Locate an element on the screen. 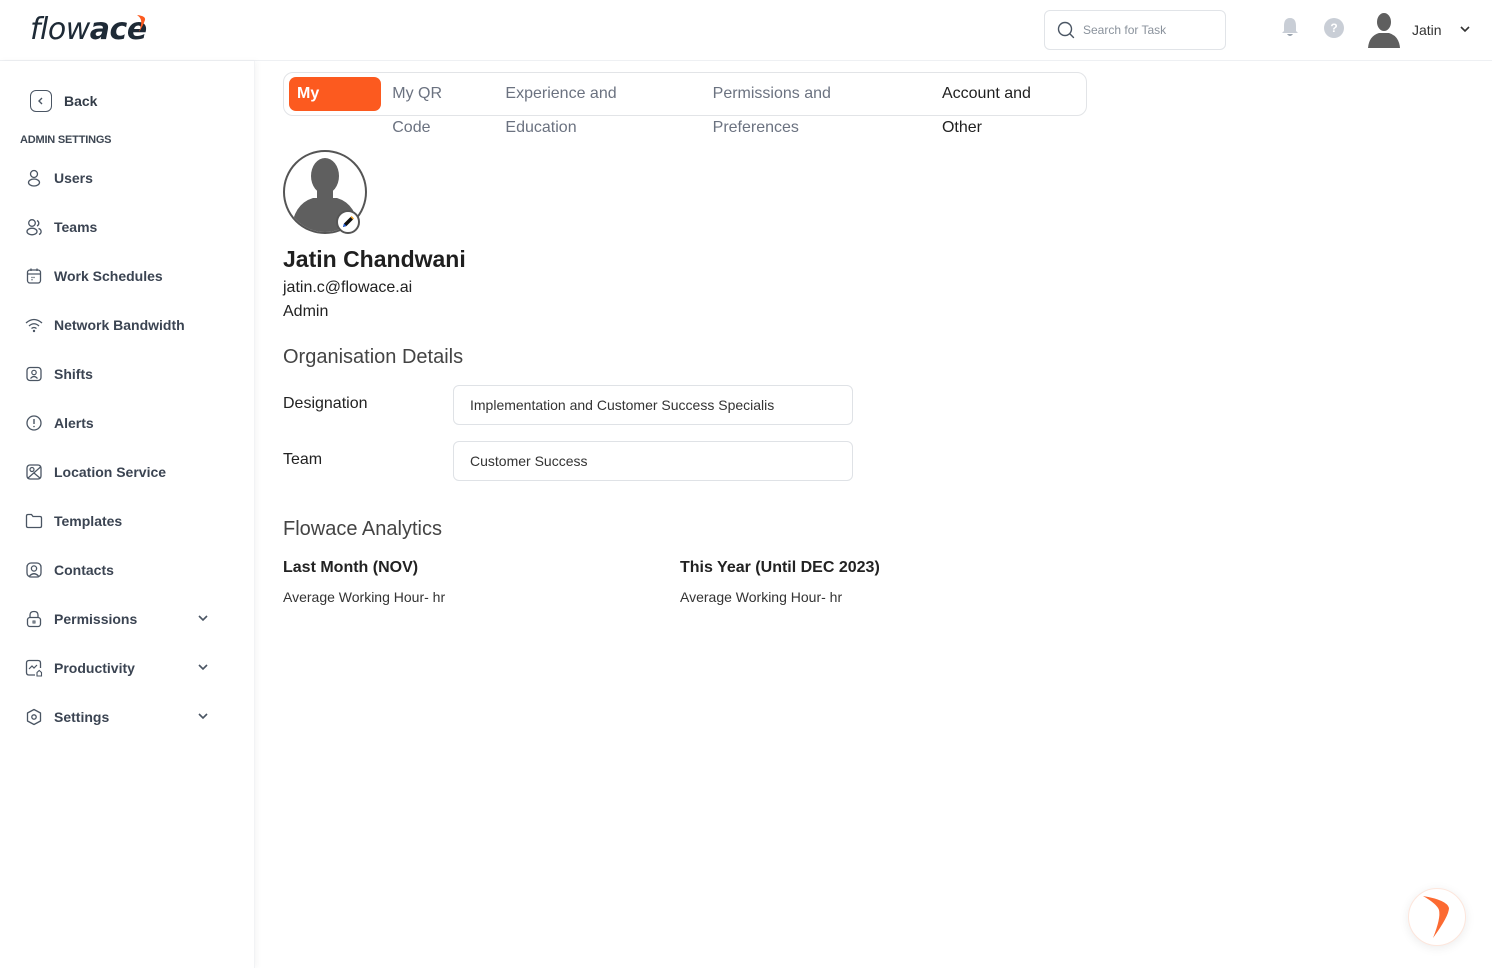 The width and height of the screenshot is (1492, 968). contact-icon is located at coordinates (34, 570).